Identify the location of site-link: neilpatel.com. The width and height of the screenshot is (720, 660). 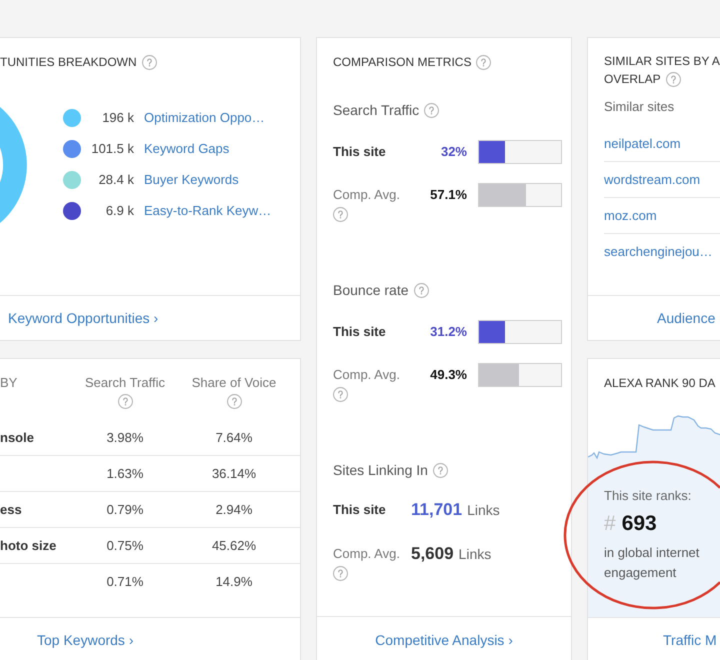
(642, 143).